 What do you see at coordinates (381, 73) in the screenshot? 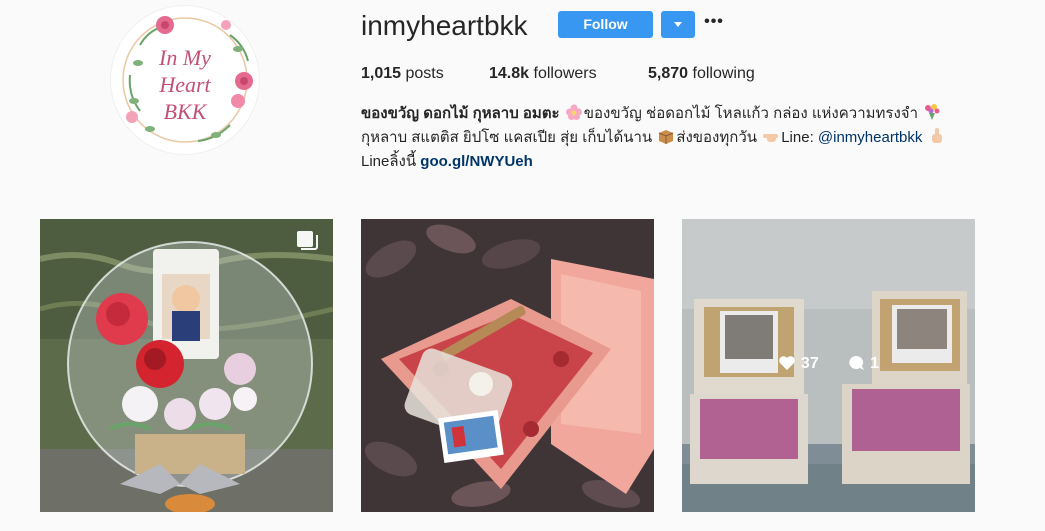
I see `posts-count: 1,015` at bounding box center [381, 73].